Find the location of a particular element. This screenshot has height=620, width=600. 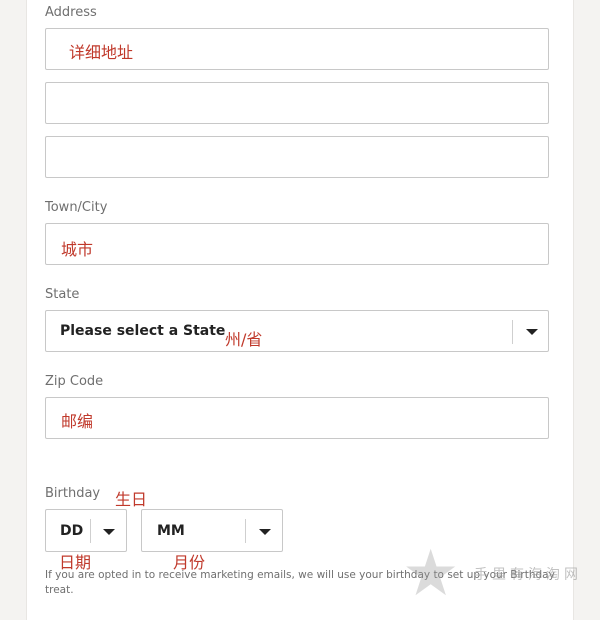

address-line3-field is located at coordinates (297, 157).